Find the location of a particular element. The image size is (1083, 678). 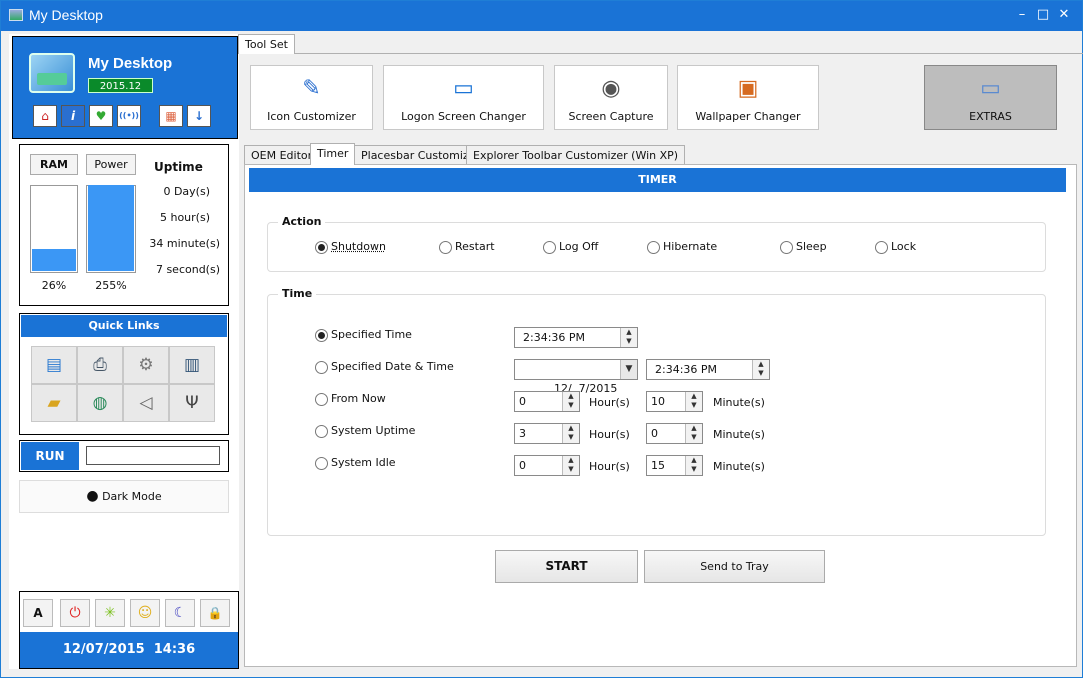

quick-links-title: Quick Links is located at coordinates (124, 326).